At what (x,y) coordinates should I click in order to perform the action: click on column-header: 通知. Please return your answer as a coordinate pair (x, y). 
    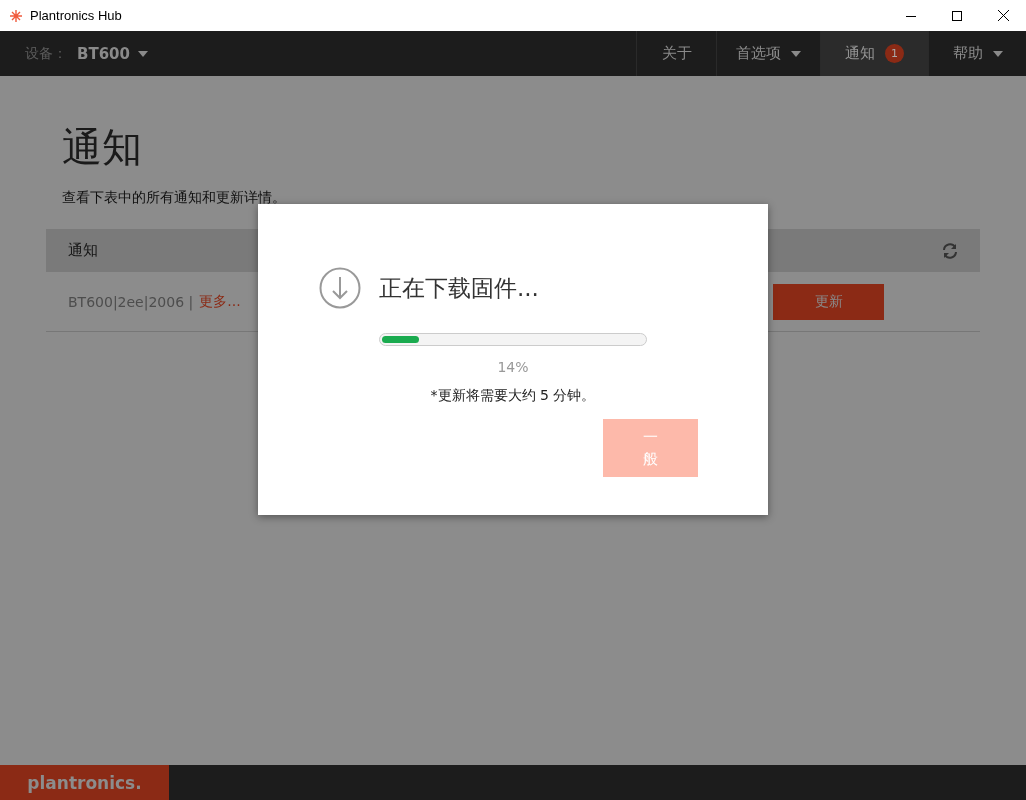
    Looking at the image, I should click on (83, 250).